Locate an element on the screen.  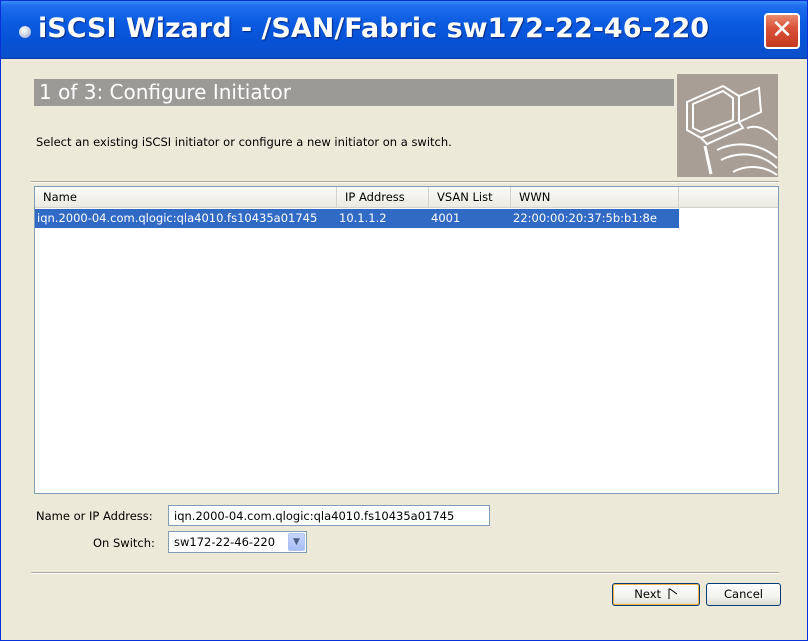
next-button-label: Next is located at coordinates (648, 594).